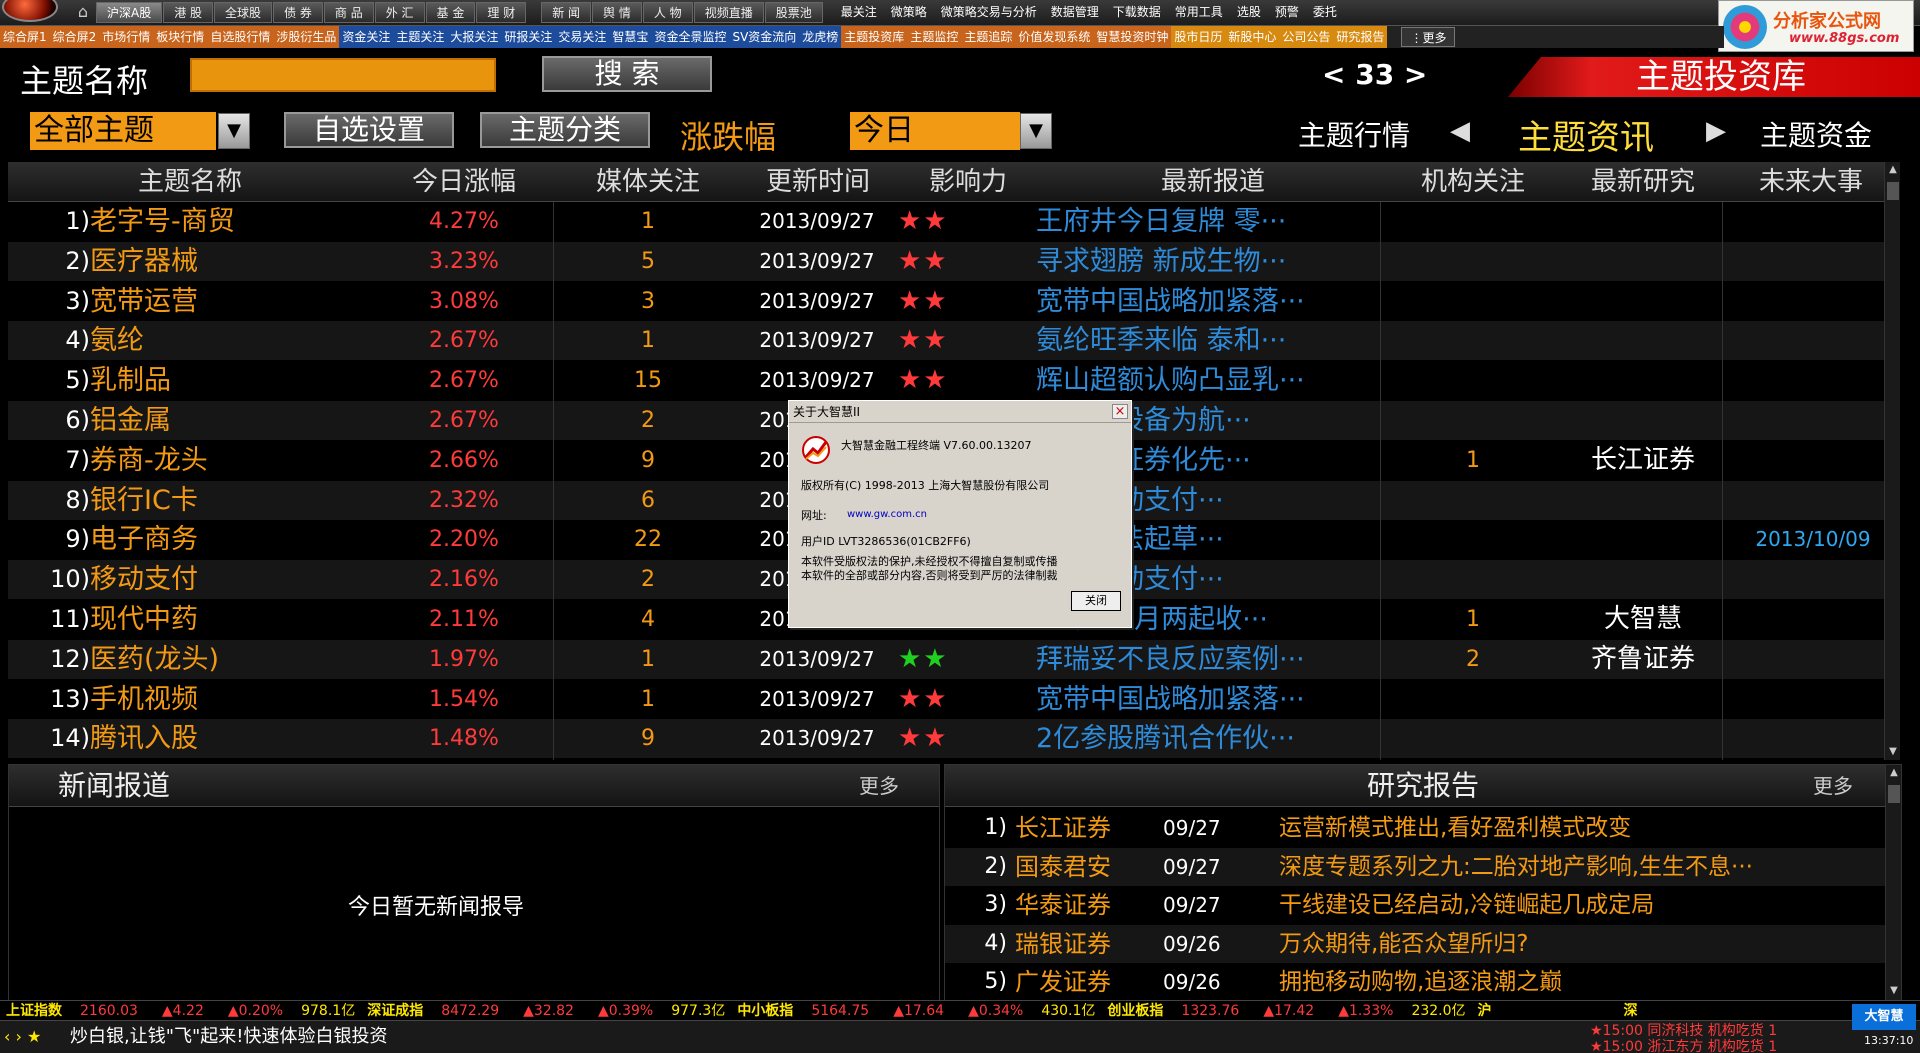  Describe the element at coordinates (1075, 12) in the screenshot. I see `menu-item: 数据管理` at that location.